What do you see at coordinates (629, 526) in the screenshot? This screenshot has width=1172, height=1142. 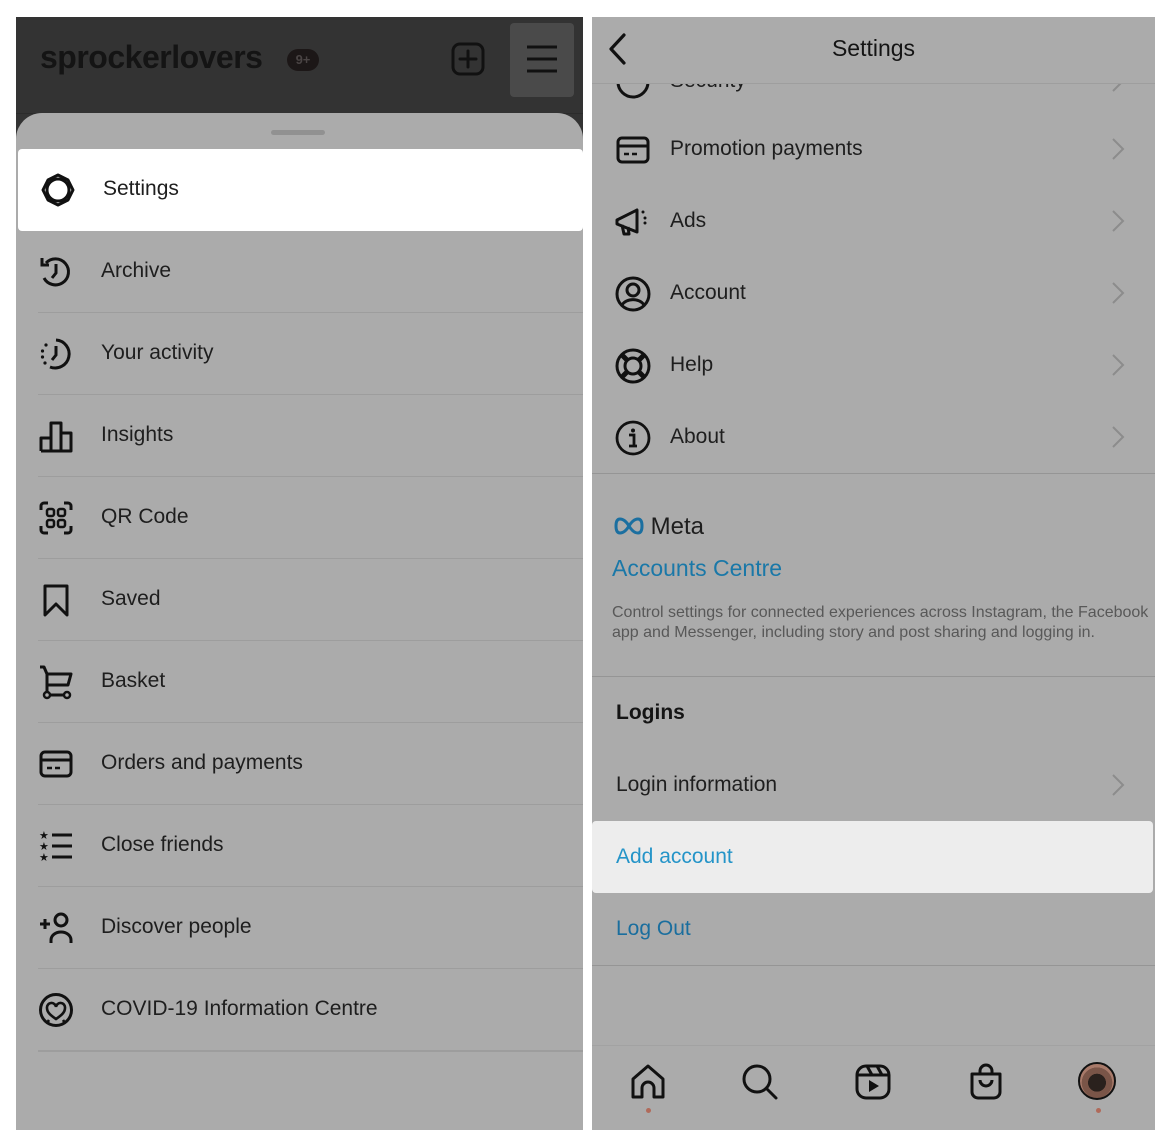 I see `meta-infinity-icon` at bounding box center [629, 526].